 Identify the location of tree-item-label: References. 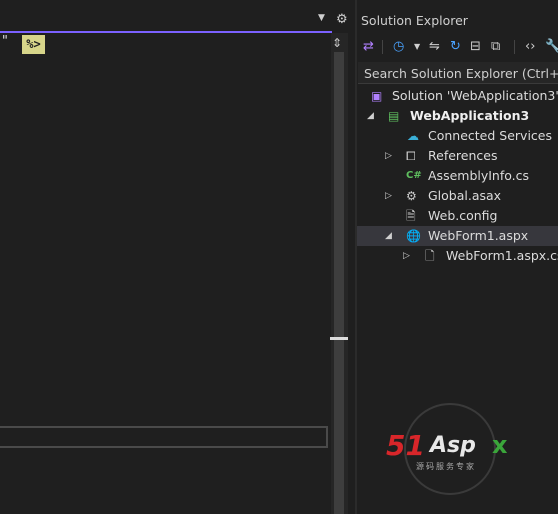
(463, 155).